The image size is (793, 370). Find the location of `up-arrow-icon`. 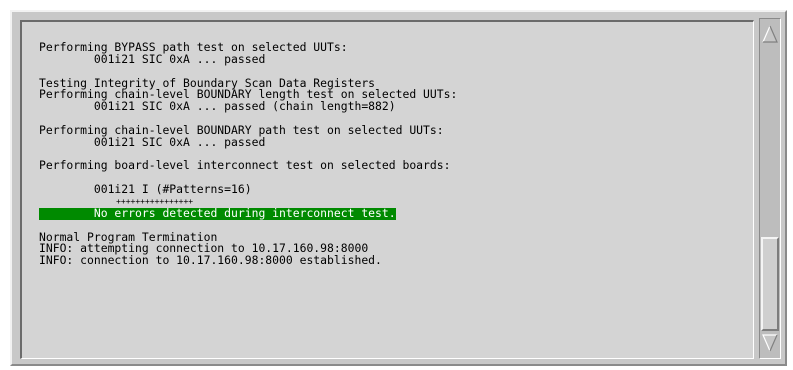

up-arrow-icon is located at coordinates (770, 34).